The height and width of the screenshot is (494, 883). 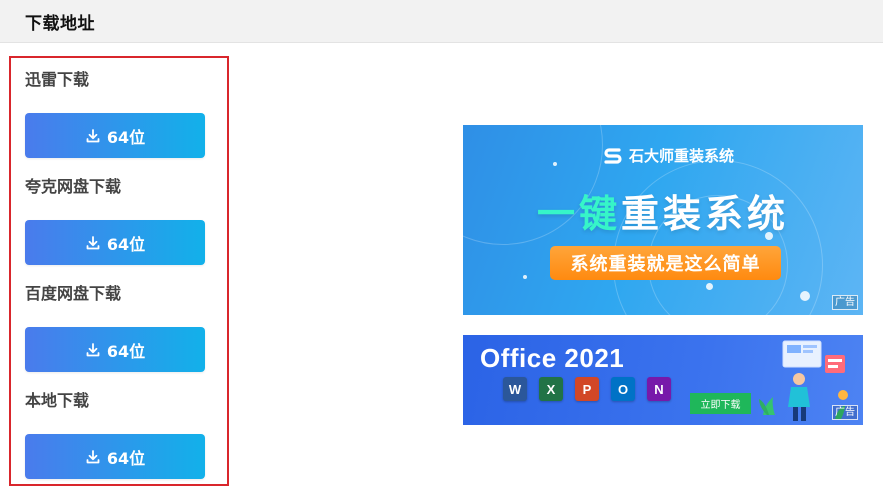 I want to click on download-label: 百度网盘下载, so click(x=73, y=293).